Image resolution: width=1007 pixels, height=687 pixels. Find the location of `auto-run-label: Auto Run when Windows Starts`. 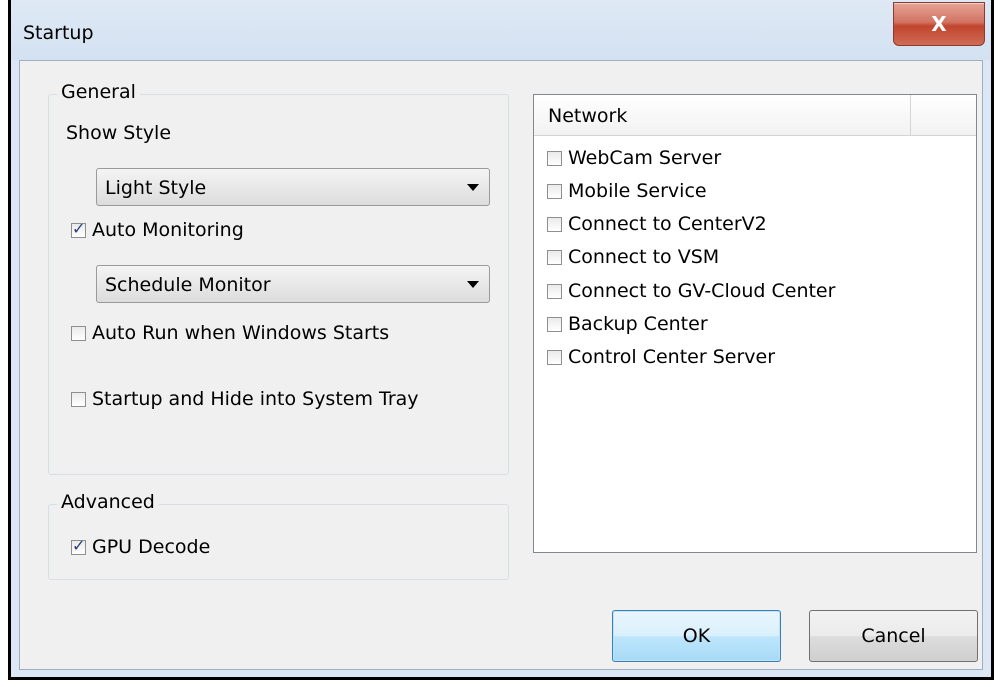

auto-run-label: Auto Run when Windows Starts is located at coordinates (241, 333).